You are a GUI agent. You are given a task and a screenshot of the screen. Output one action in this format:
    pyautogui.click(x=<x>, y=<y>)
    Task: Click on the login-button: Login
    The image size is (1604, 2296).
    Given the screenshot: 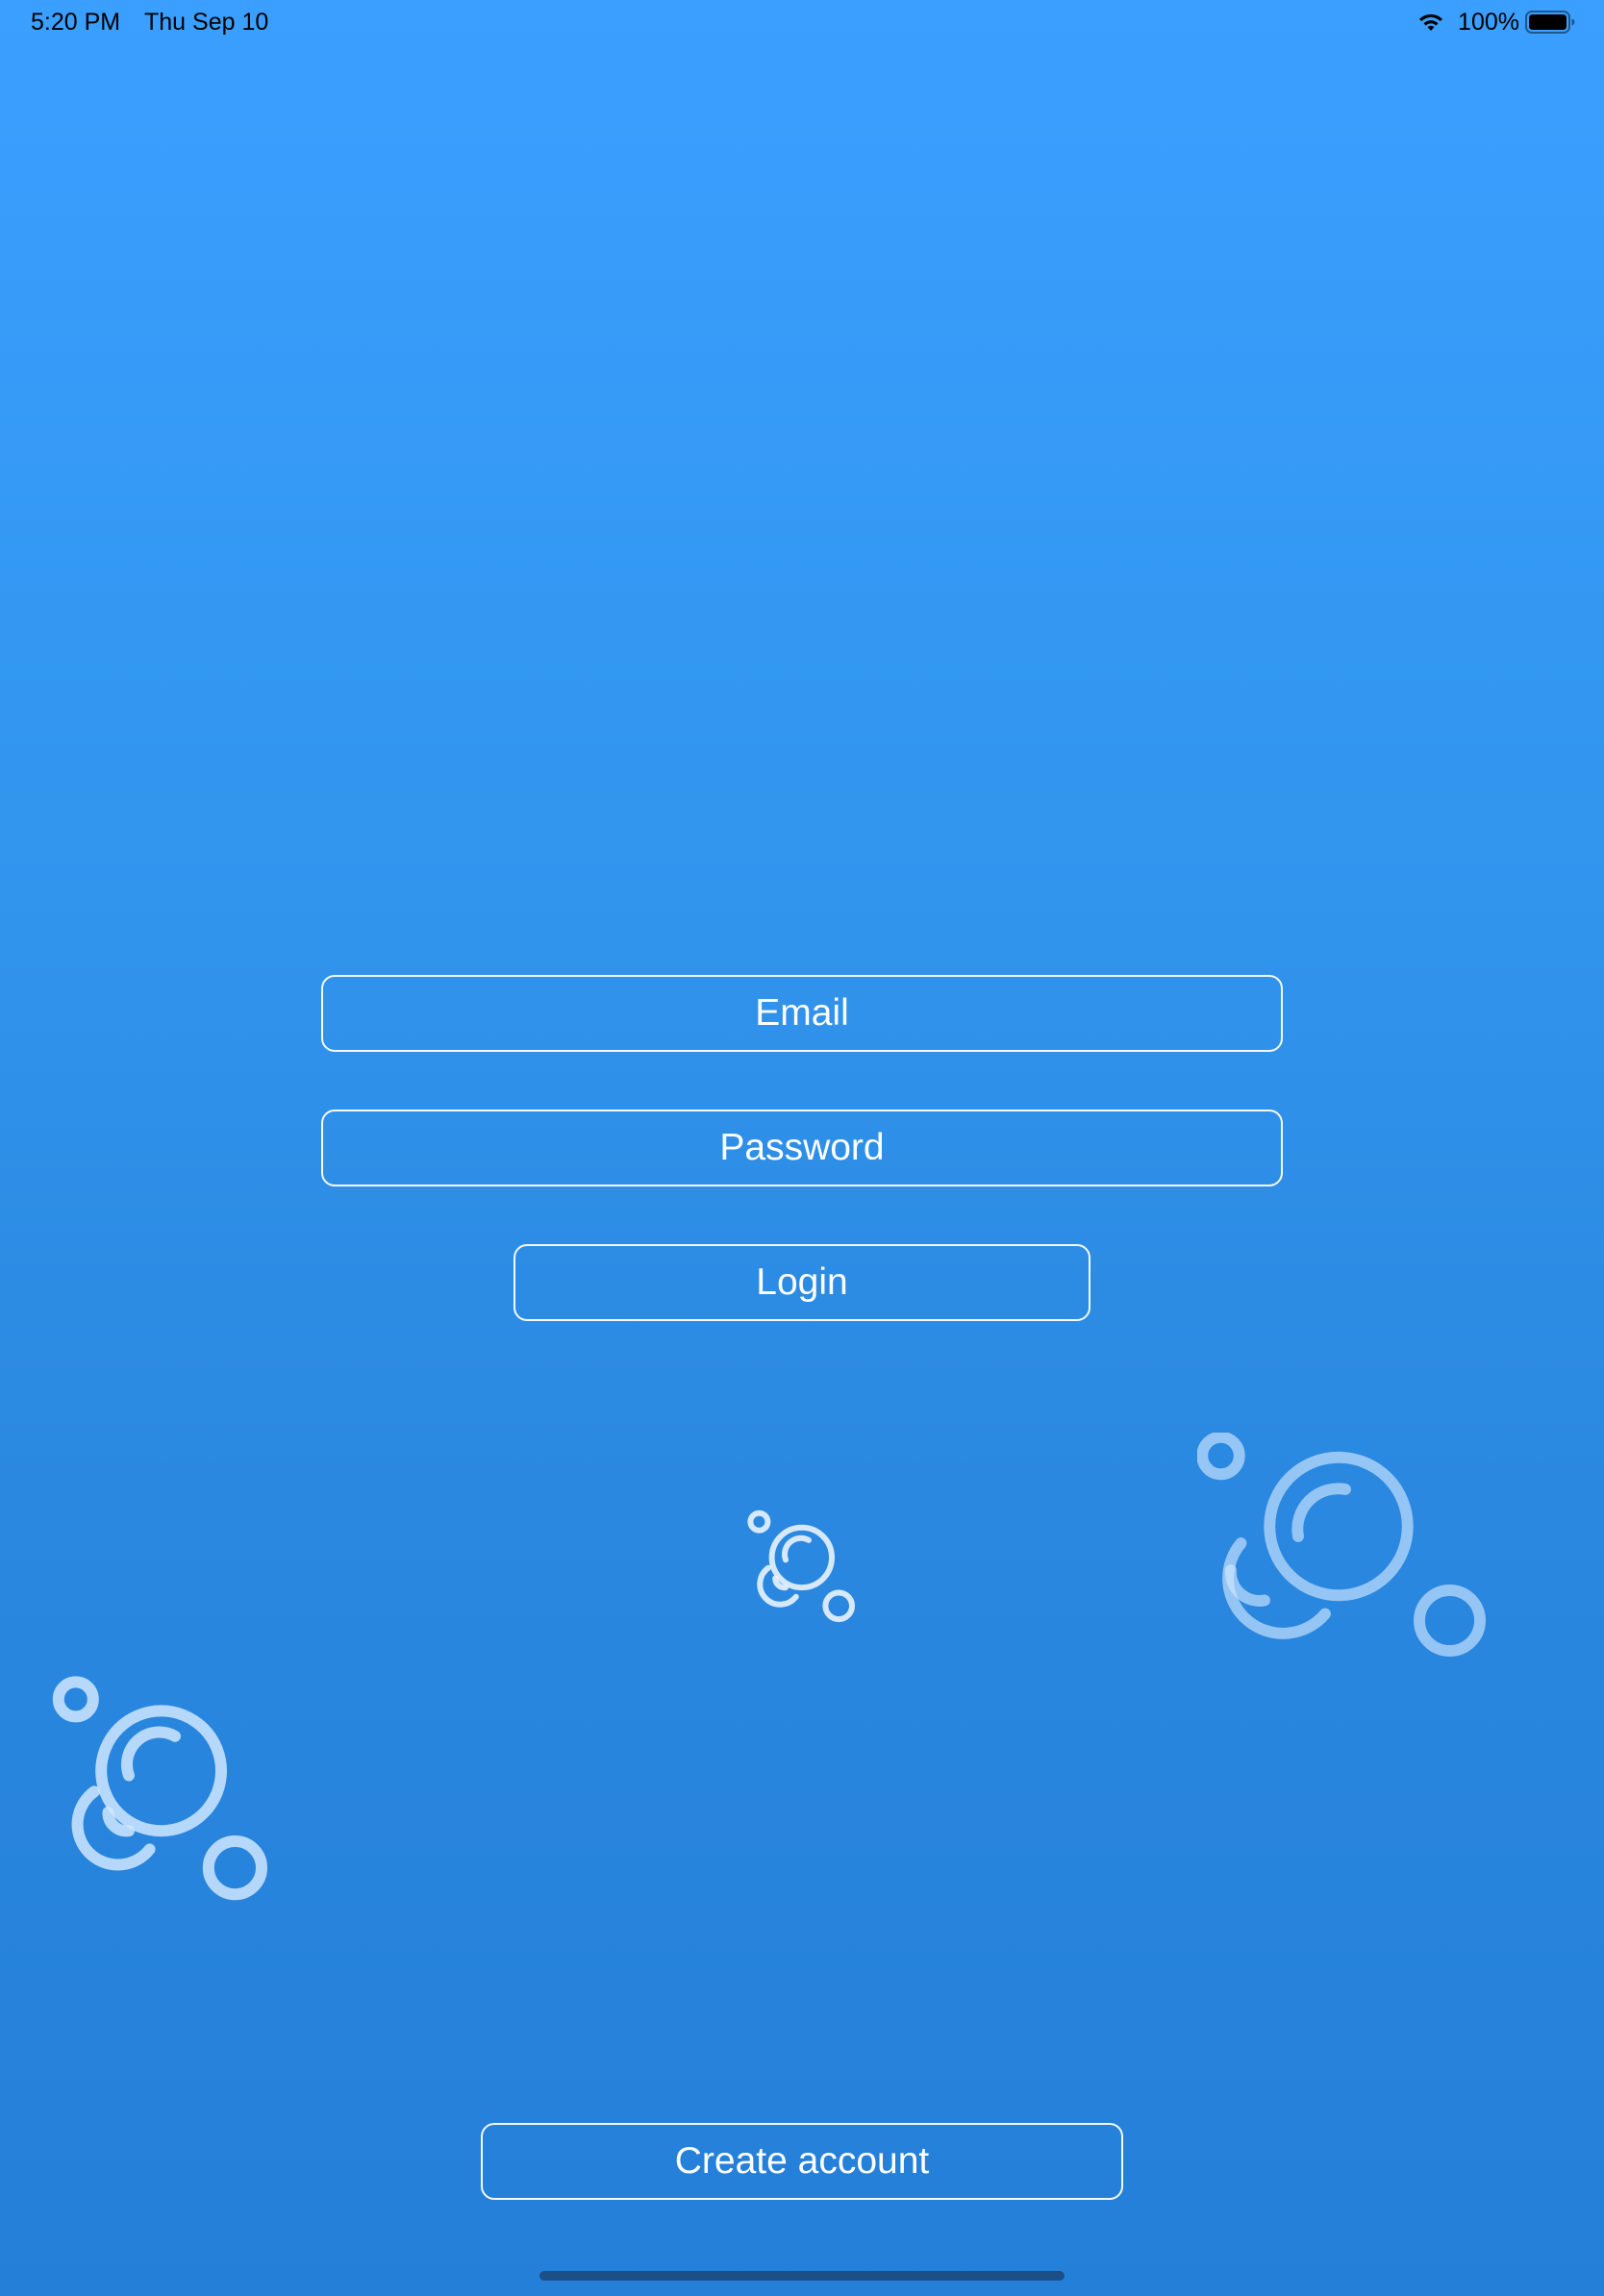 What is the action you would take?
    pyautogui.click(x=802, y=1282)
    